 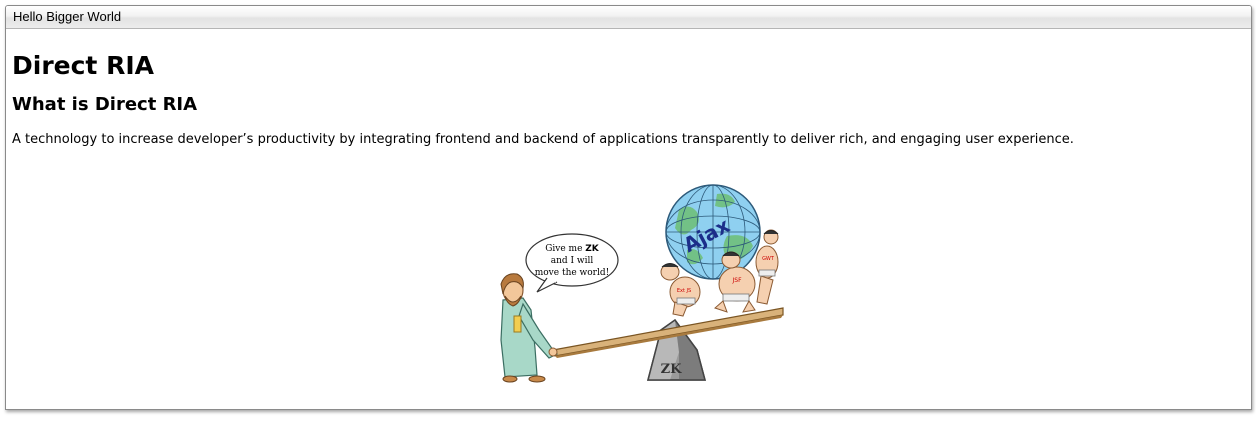 What do you see at coordinates (572, 273) in the screenshot?
I see `speech-line-3: move the world!` at bounding box center [572, 273].